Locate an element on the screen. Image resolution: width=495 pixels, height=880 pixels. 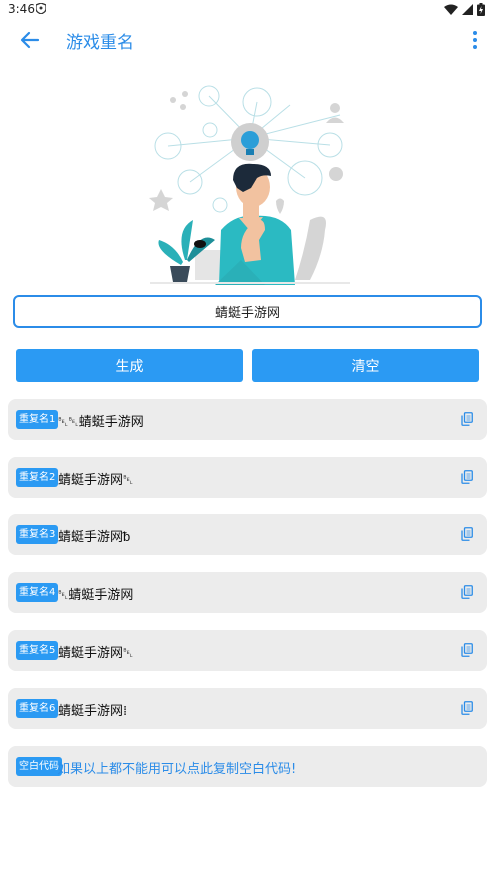
result-badge: 重复名4 is located at coordinates (37, 592).